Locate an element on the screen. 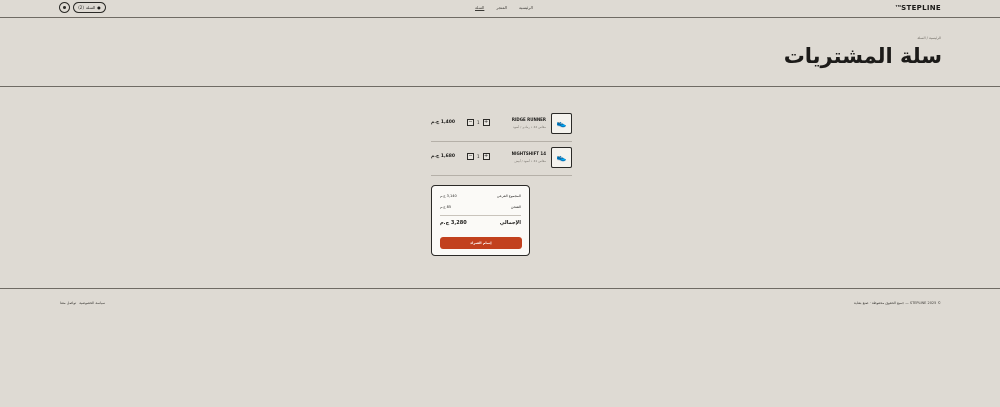  item-meta: مقاس 41 • أسود / أبيض is located at coordinates (530, 161).